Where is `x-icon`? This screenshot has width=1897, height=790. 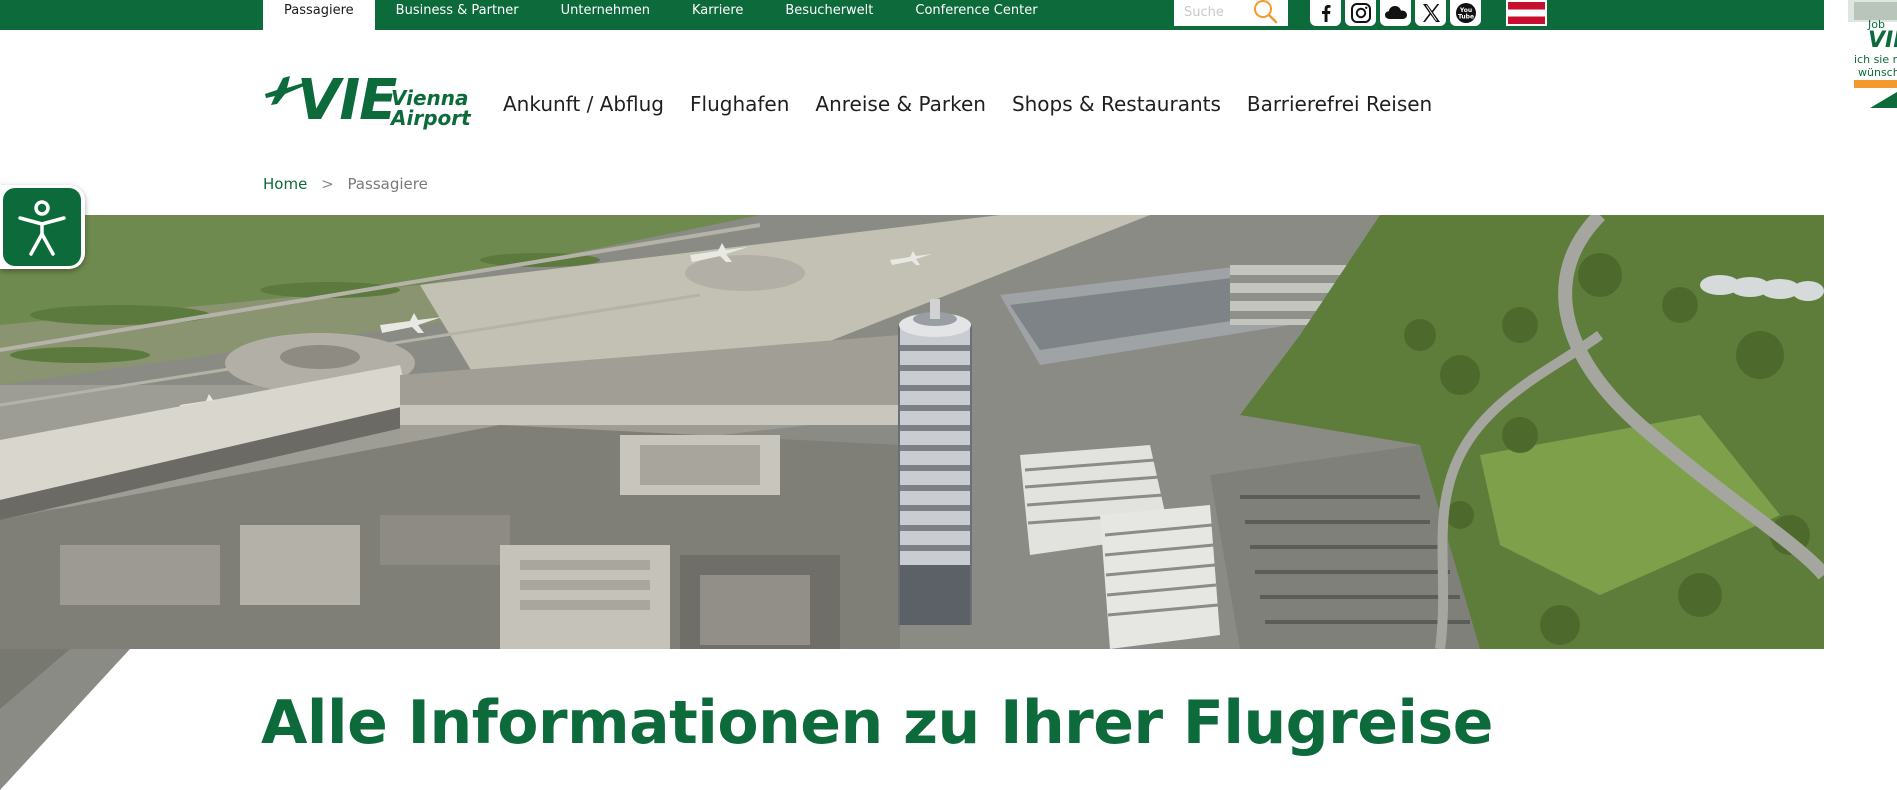 x-icon is located at coordinates (1430, 13).